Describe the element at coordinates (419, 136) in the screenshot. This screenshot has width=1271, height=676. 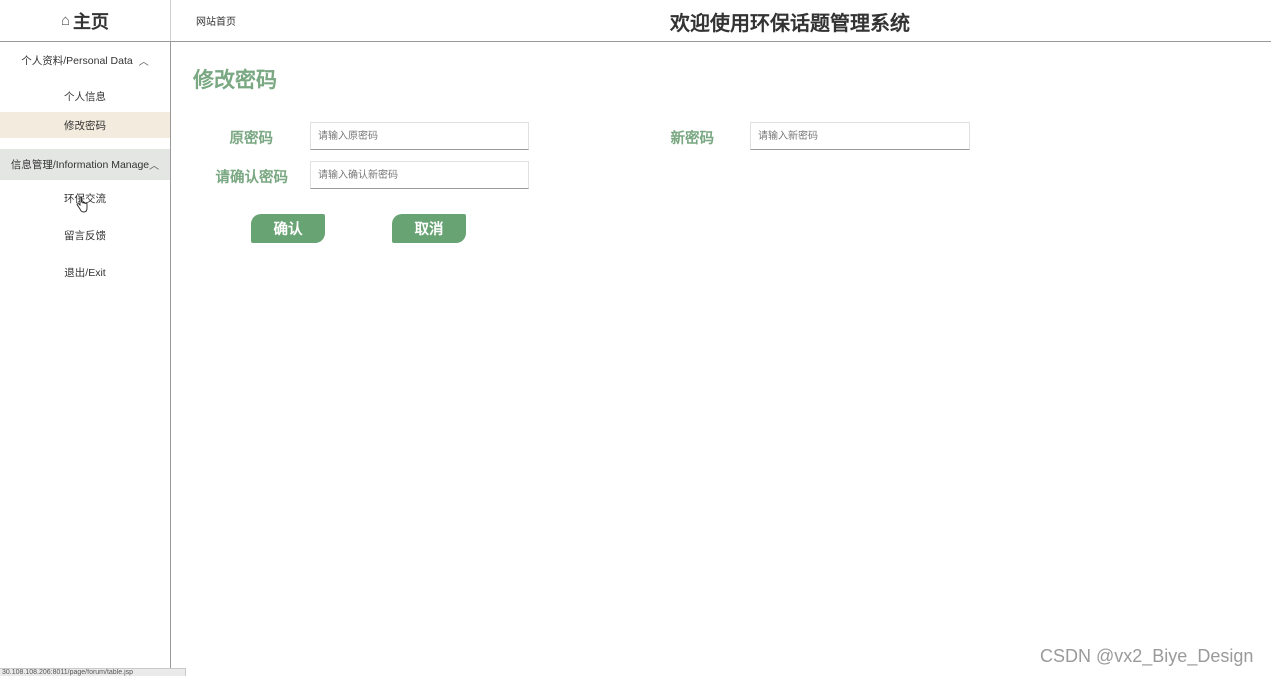
I see `old-password-input` at that location.